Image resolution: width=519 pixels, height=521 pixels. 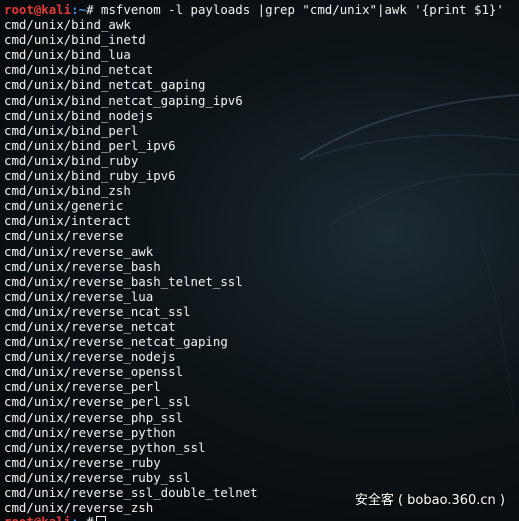 What do you see at coordinates (94, 417) in the screenshot?
I see `payload-line: cmd/unix/reverse_php_ssl` at bounding box center [94, 417].